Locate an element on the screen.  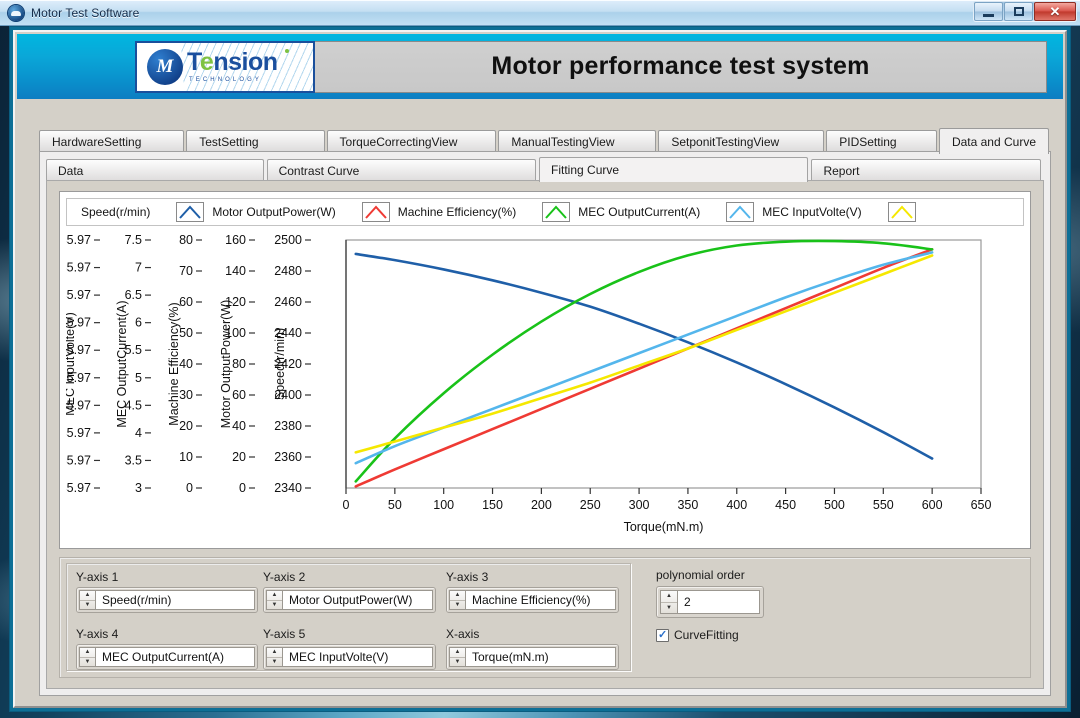
close-button: ✕ is located at coordinates (1055, 11).